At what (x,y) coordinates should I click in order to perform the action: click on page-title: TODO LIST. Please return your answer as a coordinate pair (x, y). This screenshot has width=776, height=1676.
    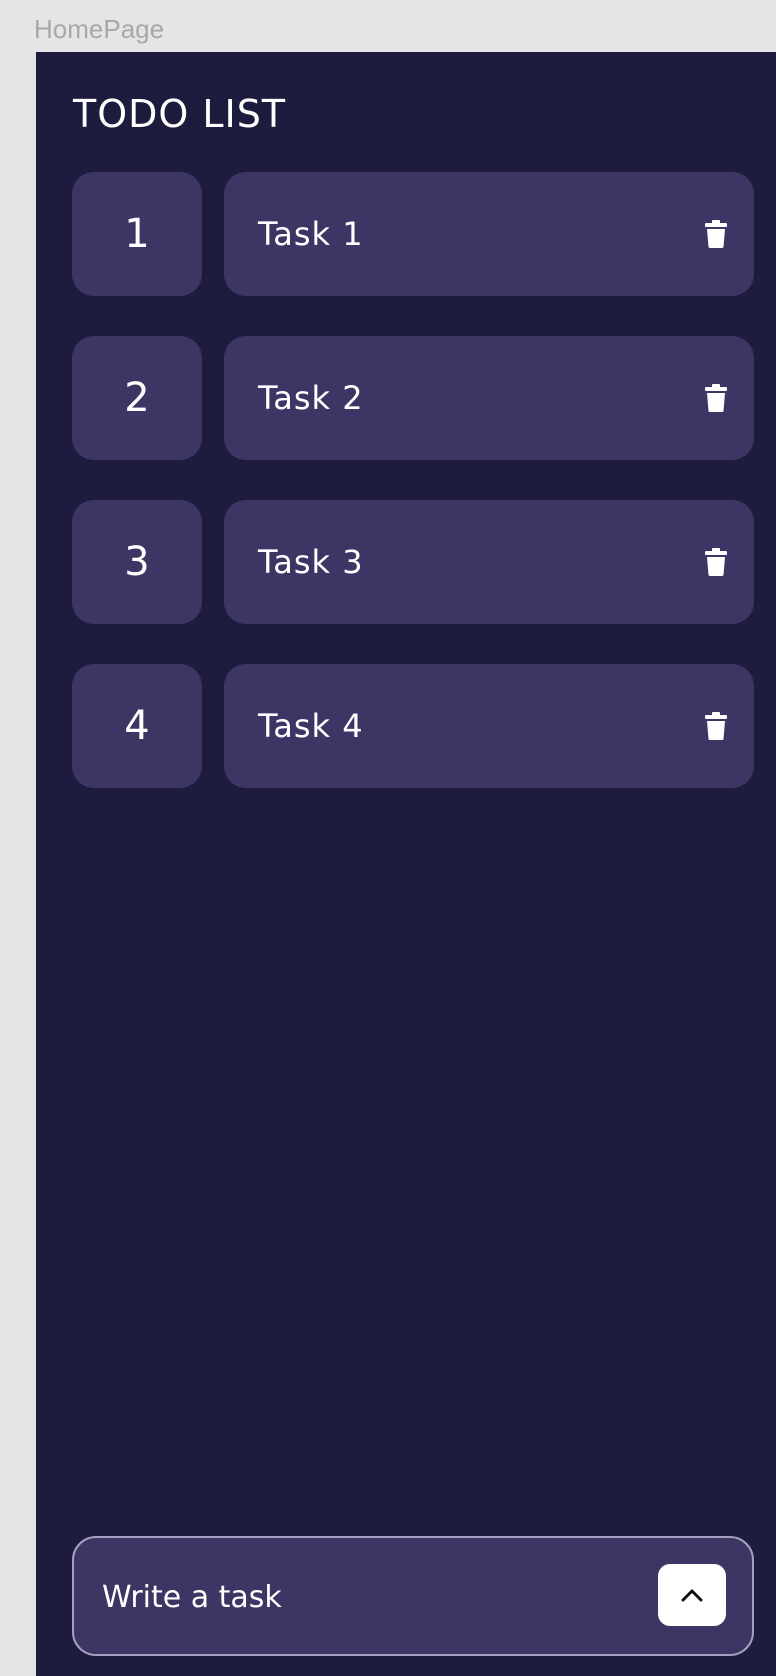
    Looking at the image, I should click on (180, 114).